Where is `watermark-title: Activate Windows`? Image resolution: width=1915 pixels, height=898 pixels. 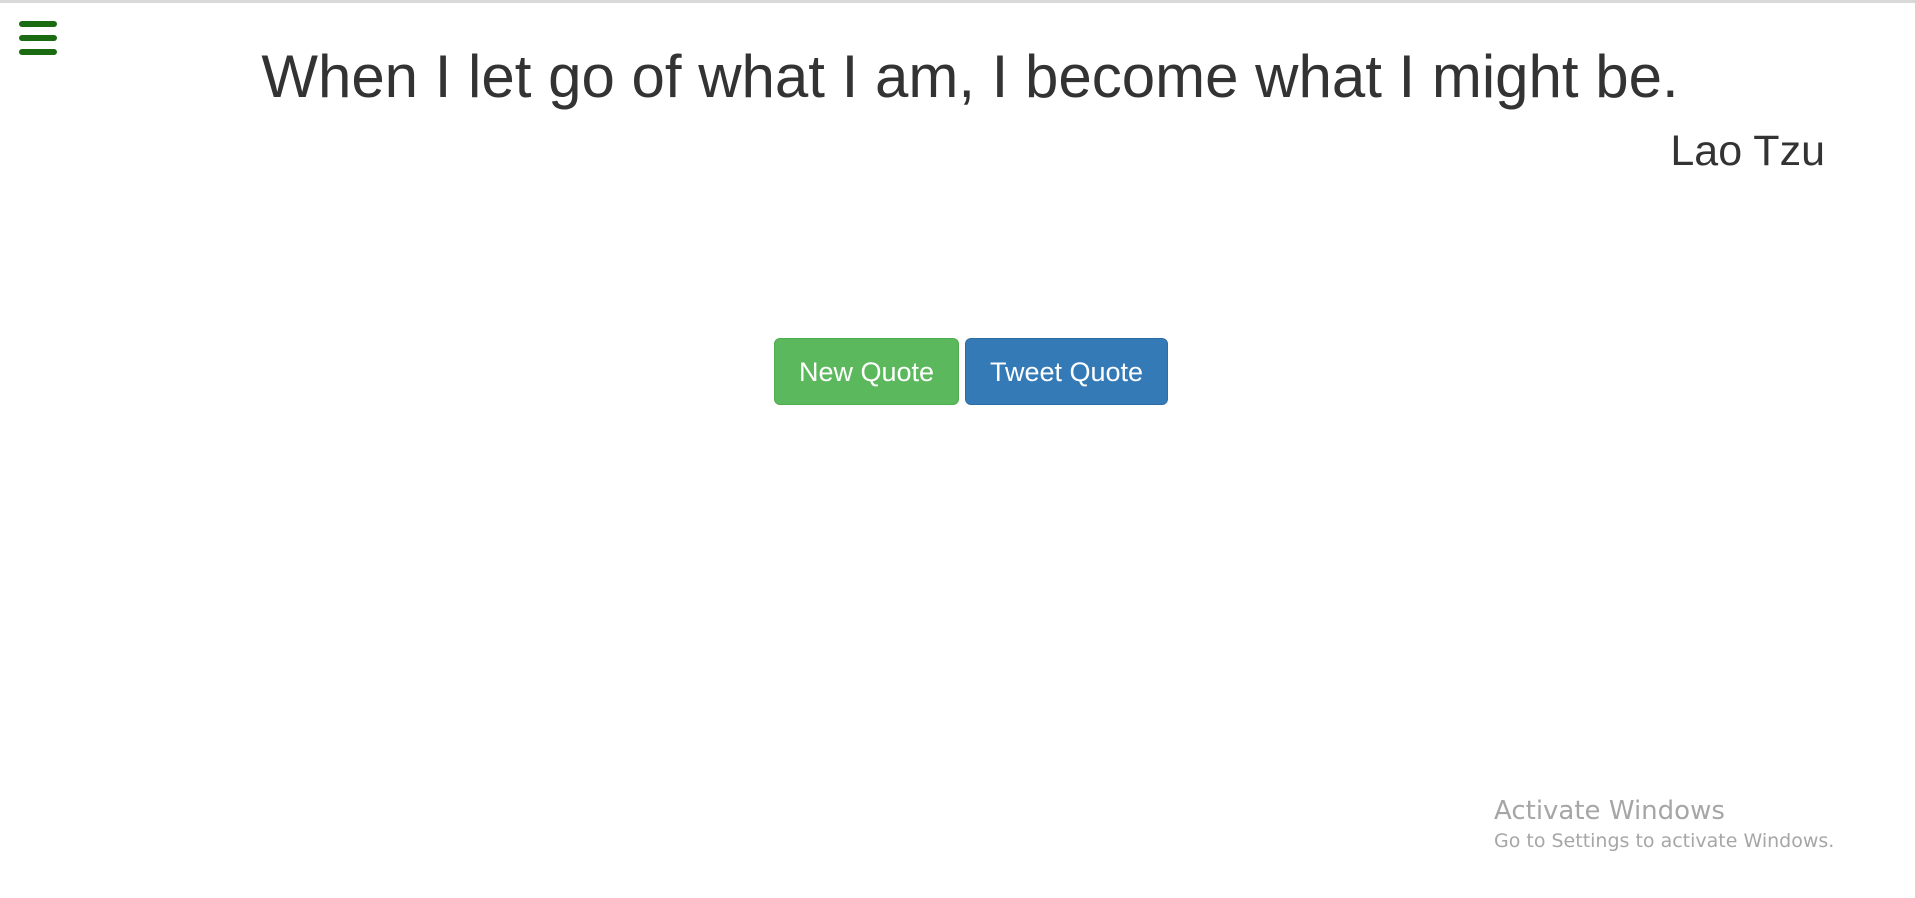 watermark-title: Activate Windows is located at coordinates (1609, 811).